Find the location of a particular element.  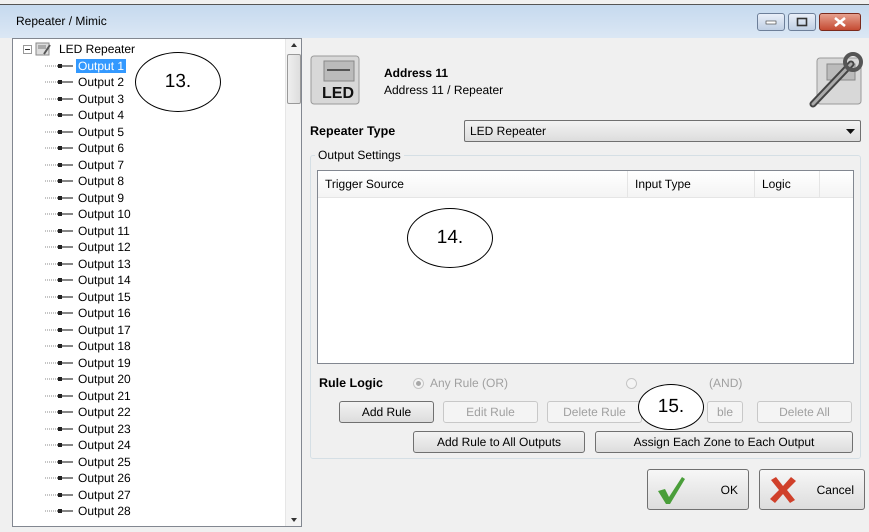

dropdown-caret-icon is located at coordinates (850, 131).